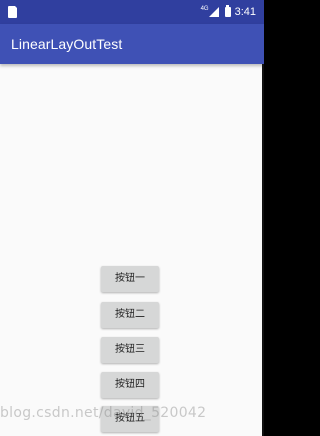  Describe the element at coordinates (132, 44) in the screenshot. I see `app-bar: LinearLayOutTest` at that location.